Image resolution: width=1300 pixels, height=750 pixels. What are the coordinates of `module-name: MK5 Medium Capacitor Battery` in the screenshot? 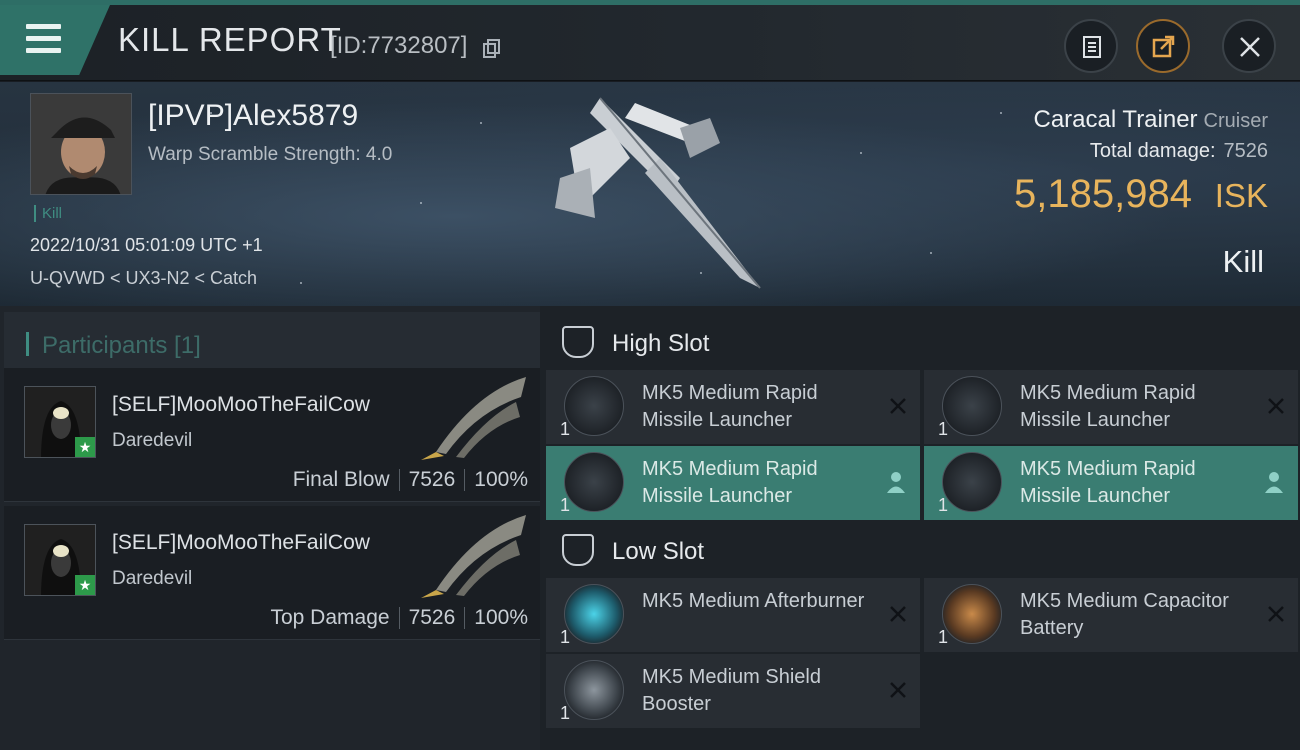 It's located at (1124, 614).